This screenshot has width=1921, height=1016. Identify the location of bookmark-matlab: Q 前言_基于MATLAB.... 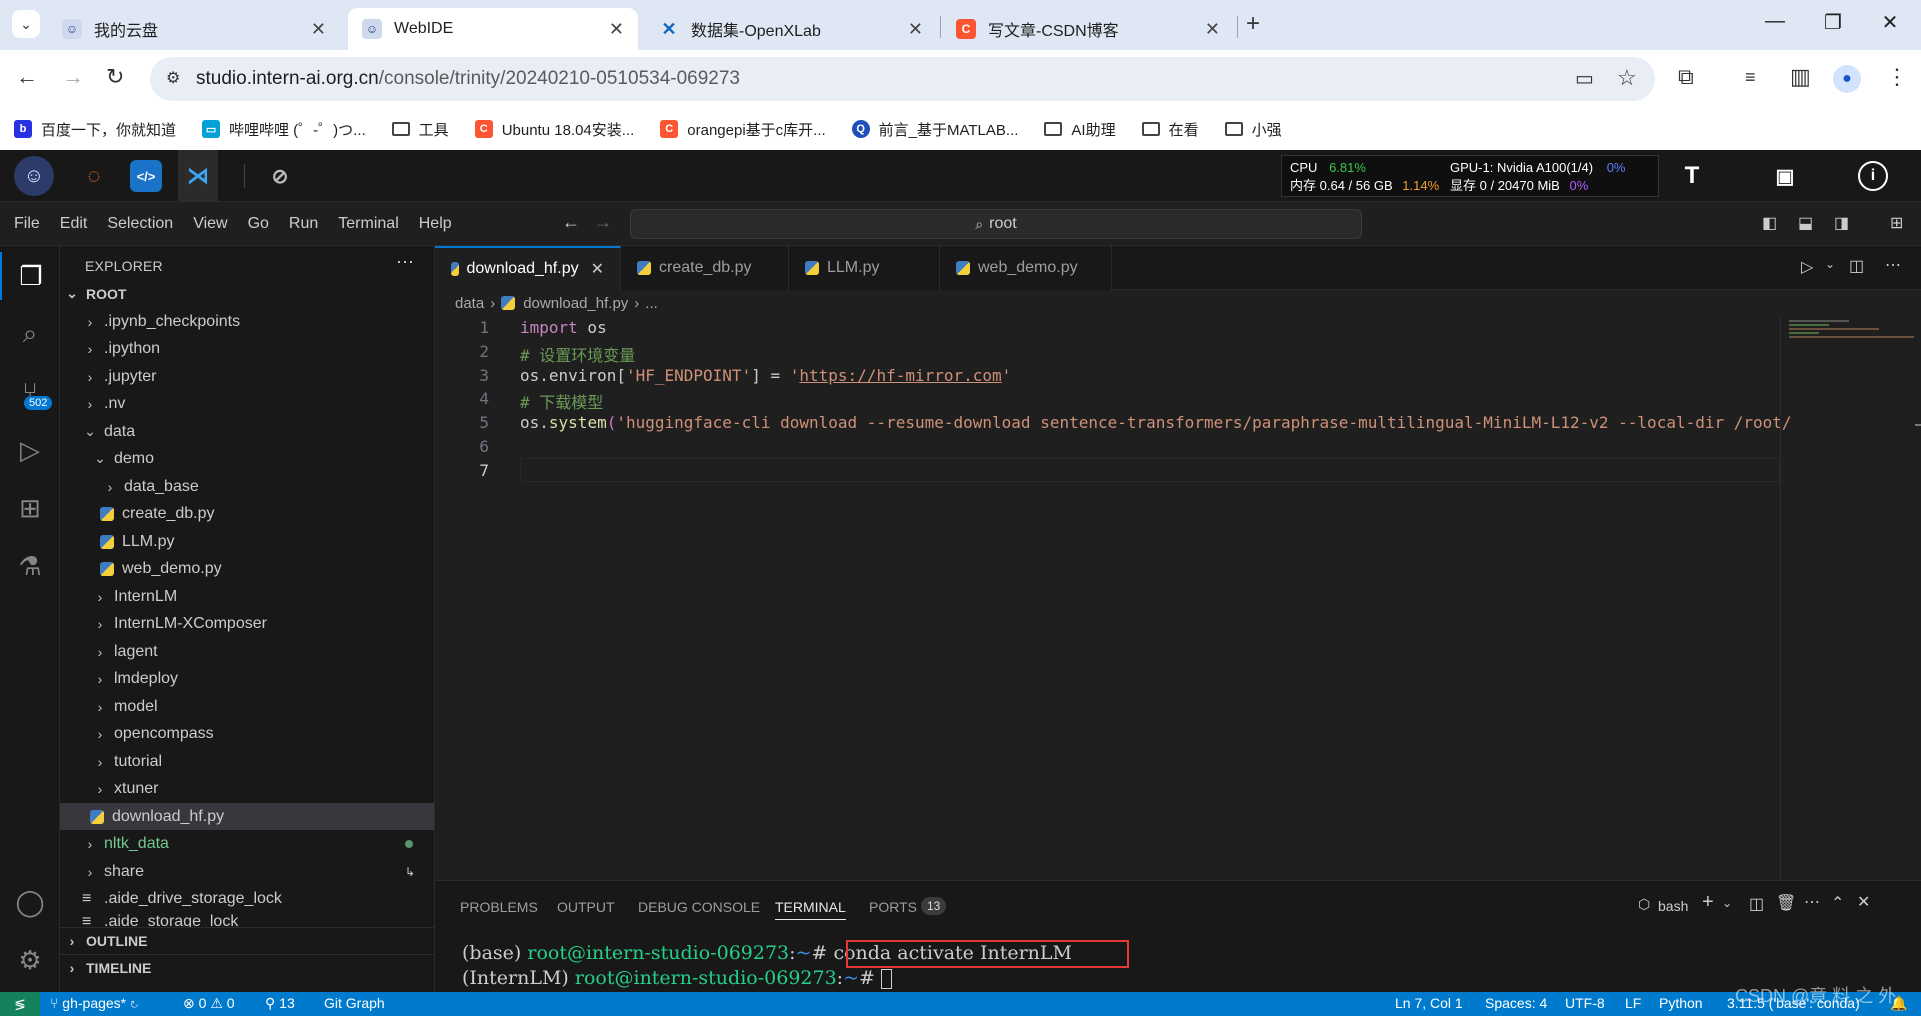
(934, 129).